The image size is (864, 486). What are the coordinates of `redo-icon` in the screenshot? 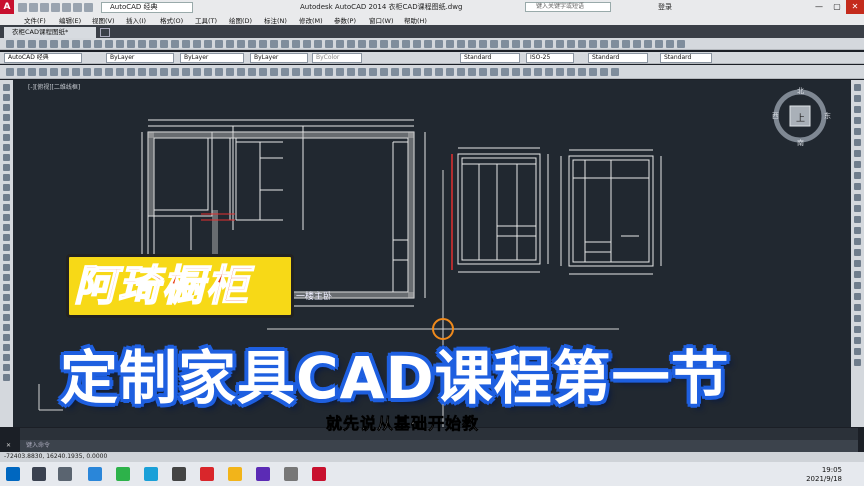 It's located at (88, 7).